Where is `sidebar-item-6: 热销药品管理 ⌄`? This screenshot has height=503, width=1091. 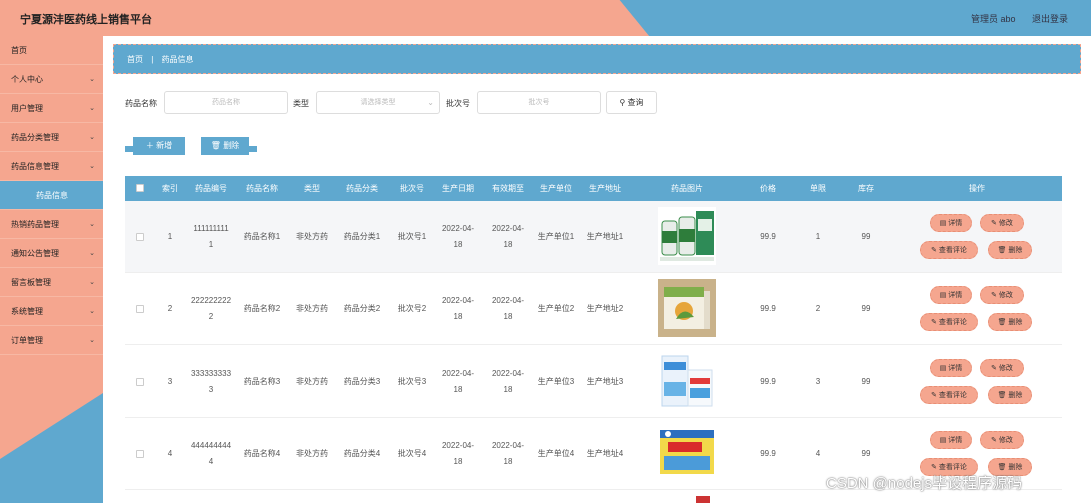 sidebar-item-6: 热销药品管理 ⌄ is located at coordinates (51, 224).